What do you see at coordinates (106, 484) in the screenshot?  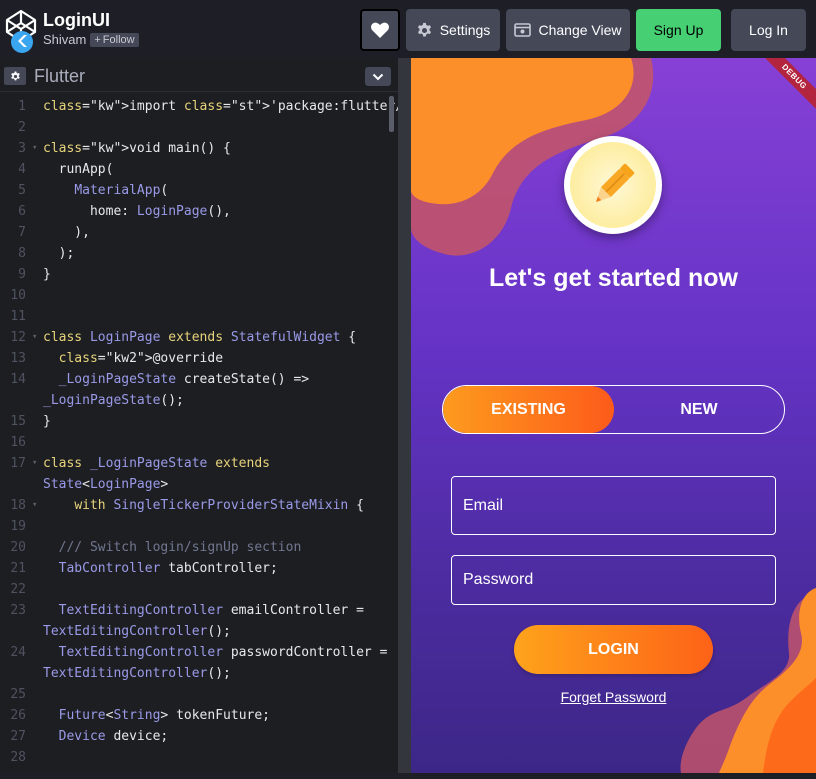 I see `code-text: State<LoginPage>` at bounding box center [106, 484].